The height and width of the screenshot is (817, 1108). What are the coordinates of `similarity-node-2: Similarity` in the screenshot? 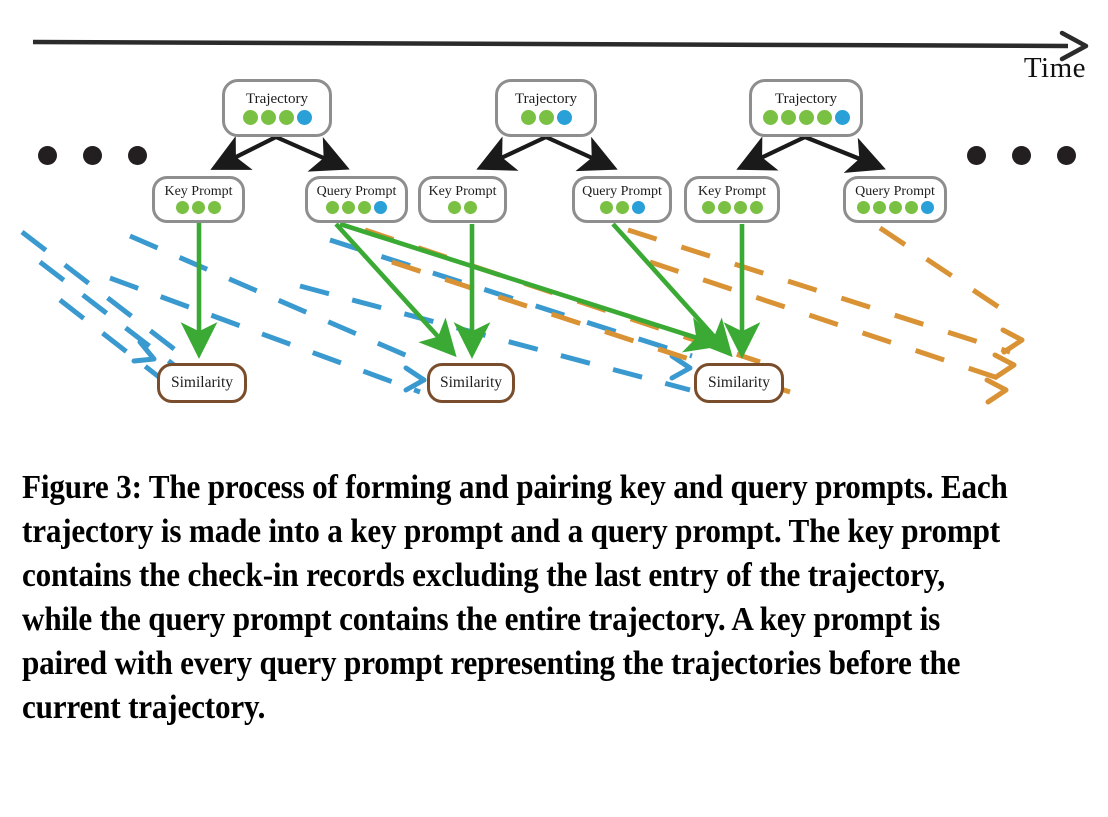 It's located at (471, 383).